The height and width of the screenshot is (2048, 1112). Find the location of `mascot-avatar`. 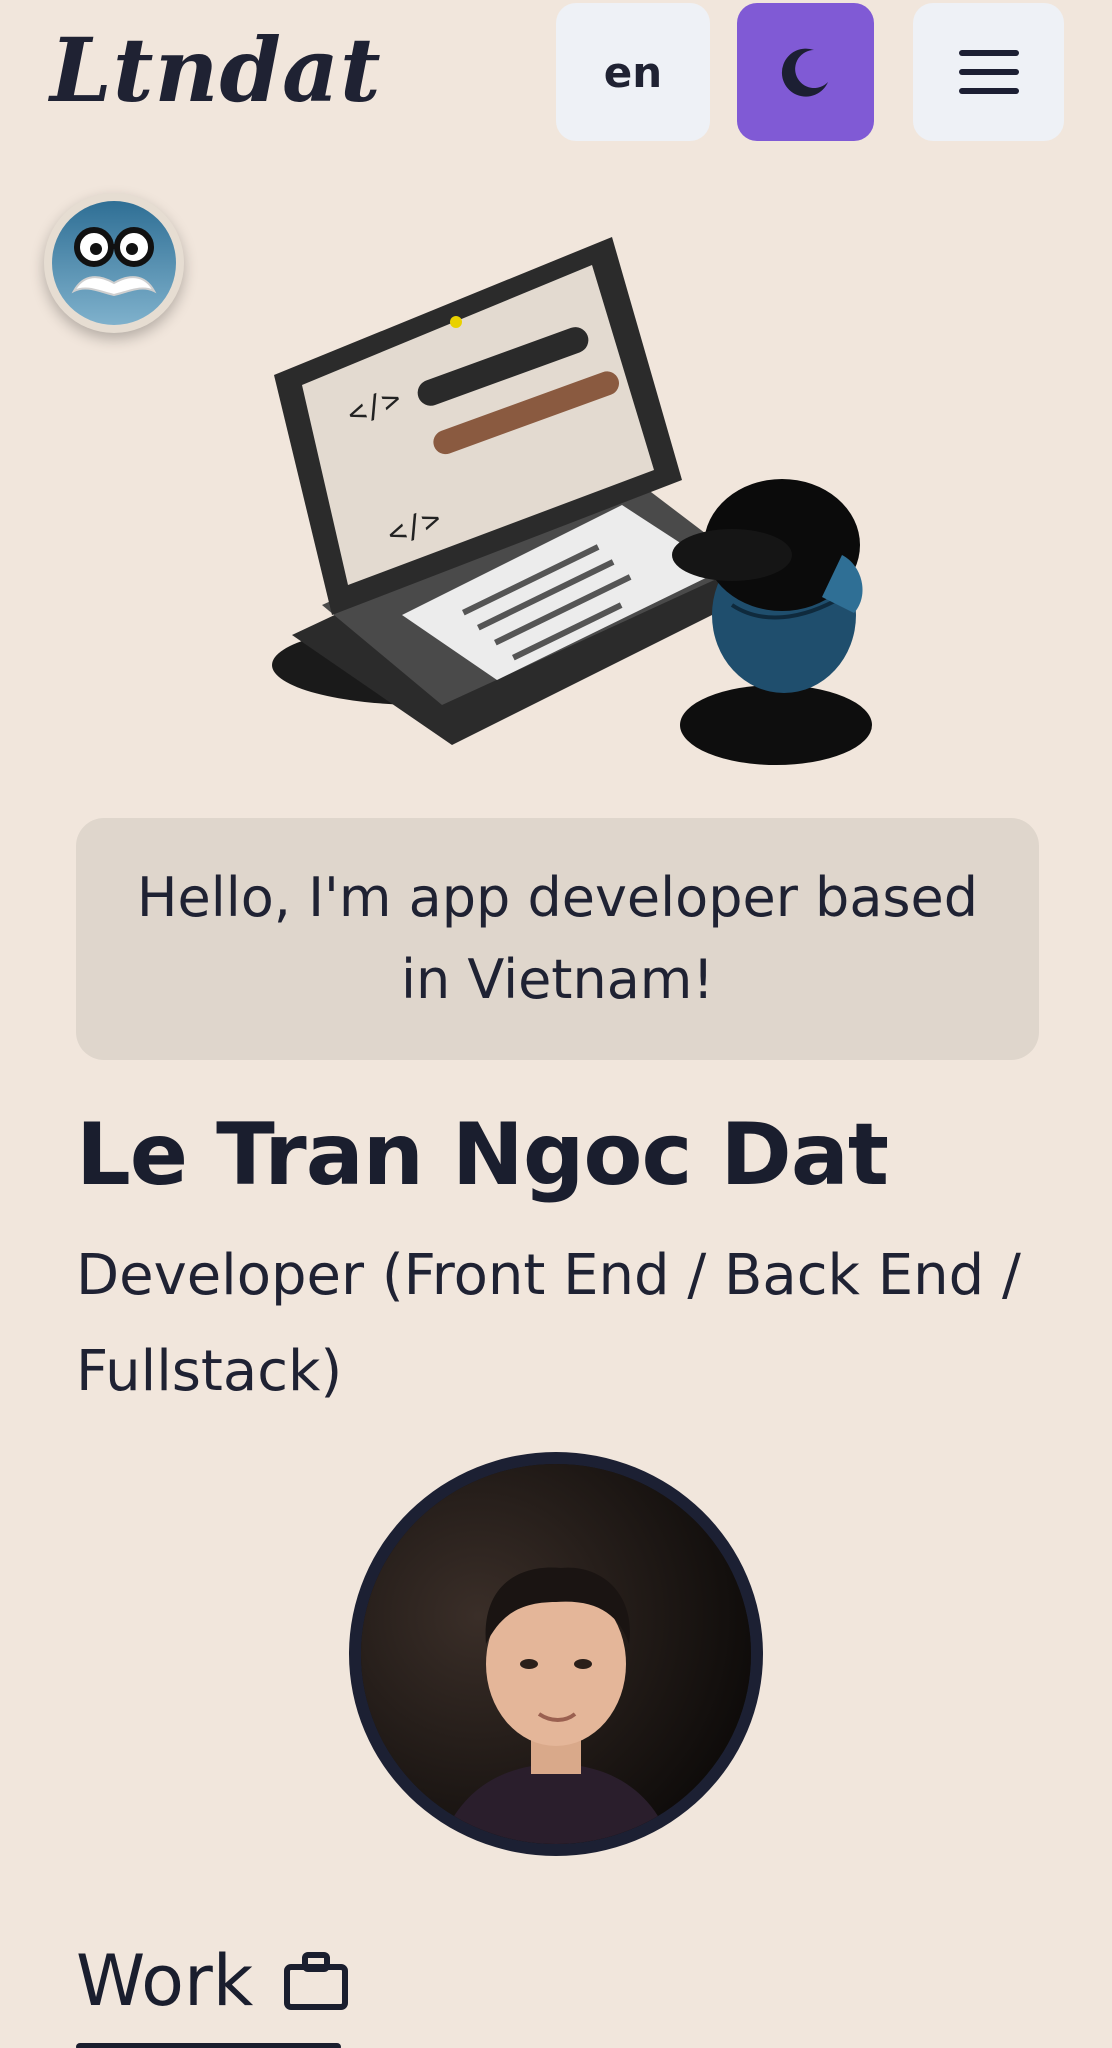

mascot-avatar is located at coordinates (114, 263).